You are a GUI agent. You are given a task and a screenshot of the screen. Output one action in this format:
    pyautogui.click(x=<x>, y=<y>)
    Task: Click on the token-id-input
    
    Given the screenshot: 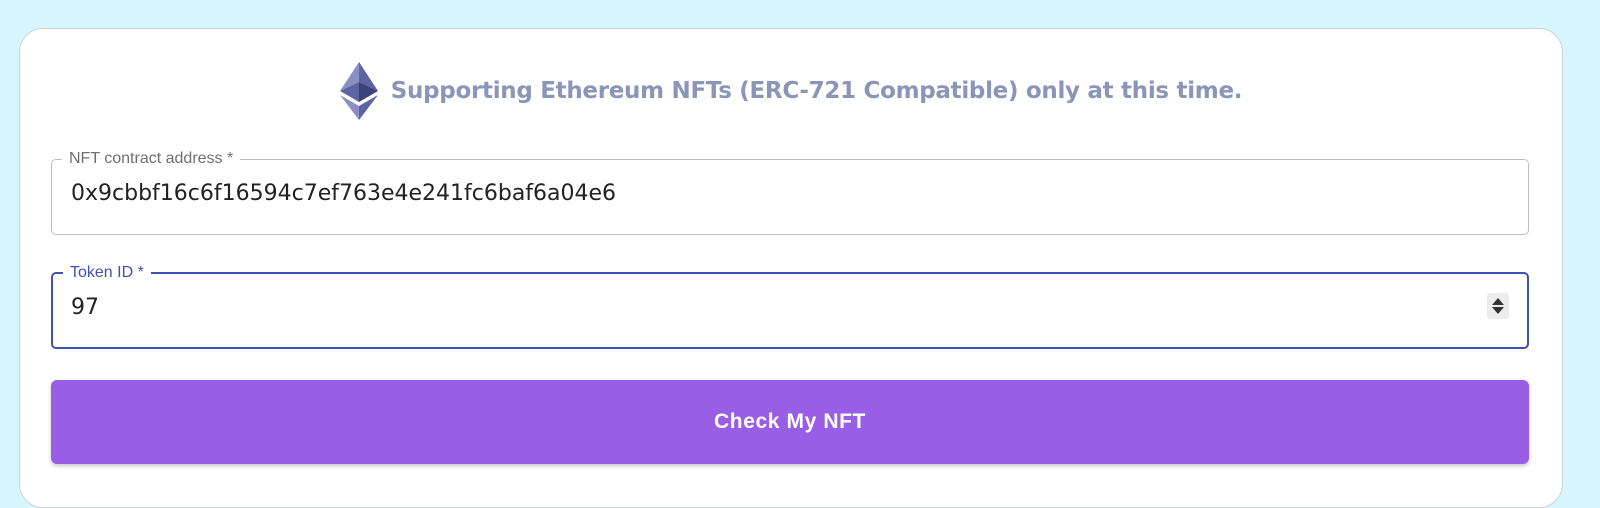 What is the action you would take?
    pyautogui.click(x=766, y=307)
    